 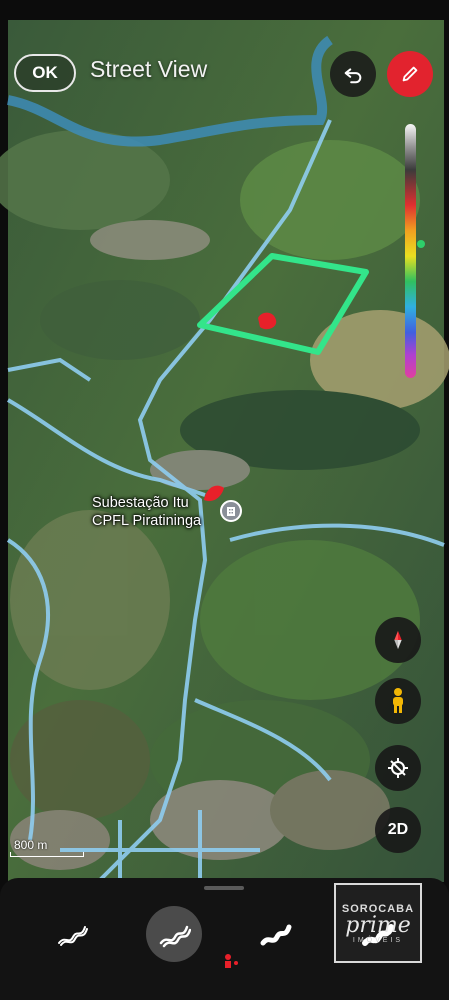 I want to click on done-label: OK, so click(x=45, y=72).